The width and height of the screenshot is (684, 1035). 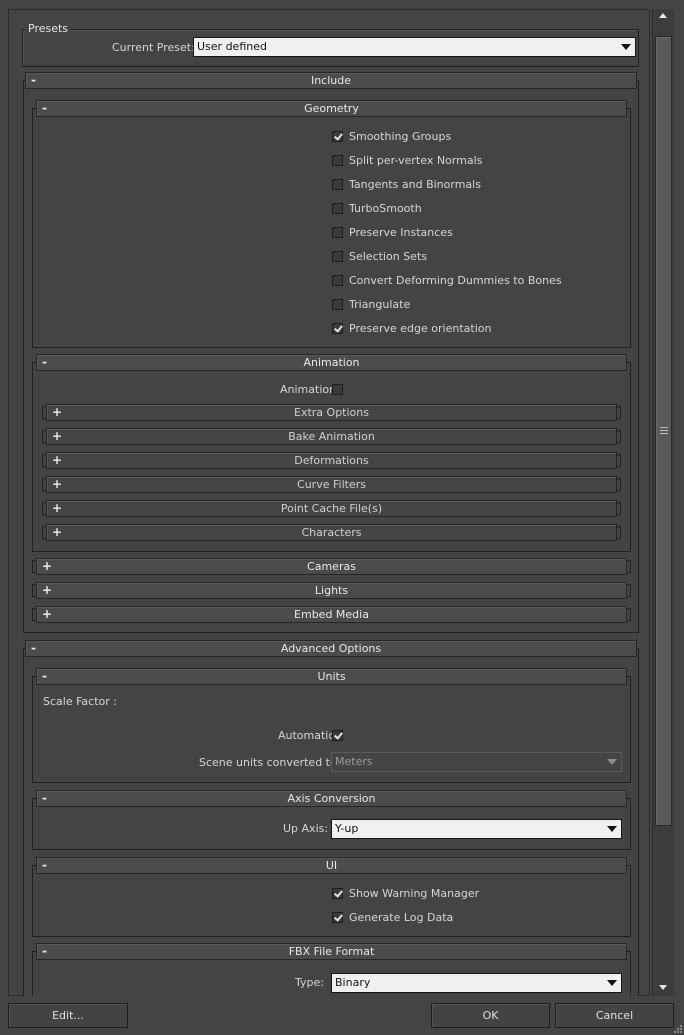 I want to click on rollout-cameras-title: Cameras, so click(x=331, y=566).